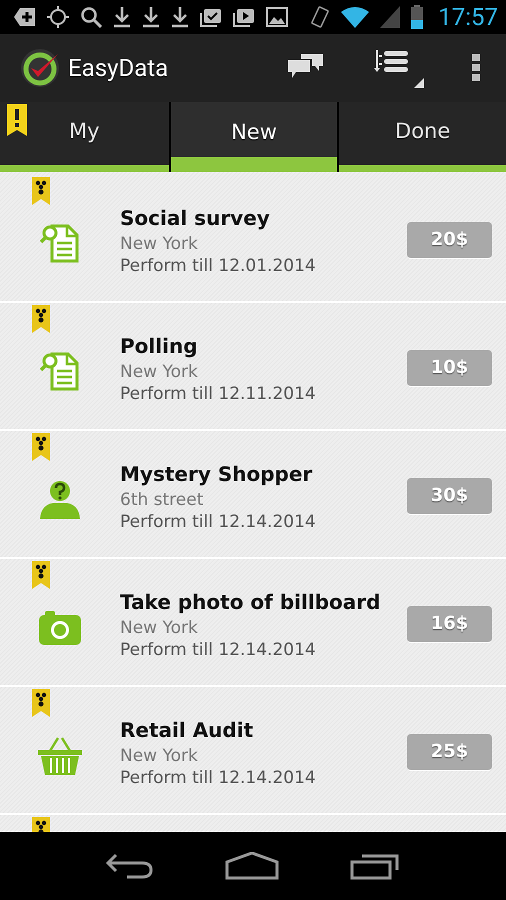  Describe the element at coordinates (218, 266) in the screenshot. I see `task-deadline: Perform till 12.01.2014` at that location.